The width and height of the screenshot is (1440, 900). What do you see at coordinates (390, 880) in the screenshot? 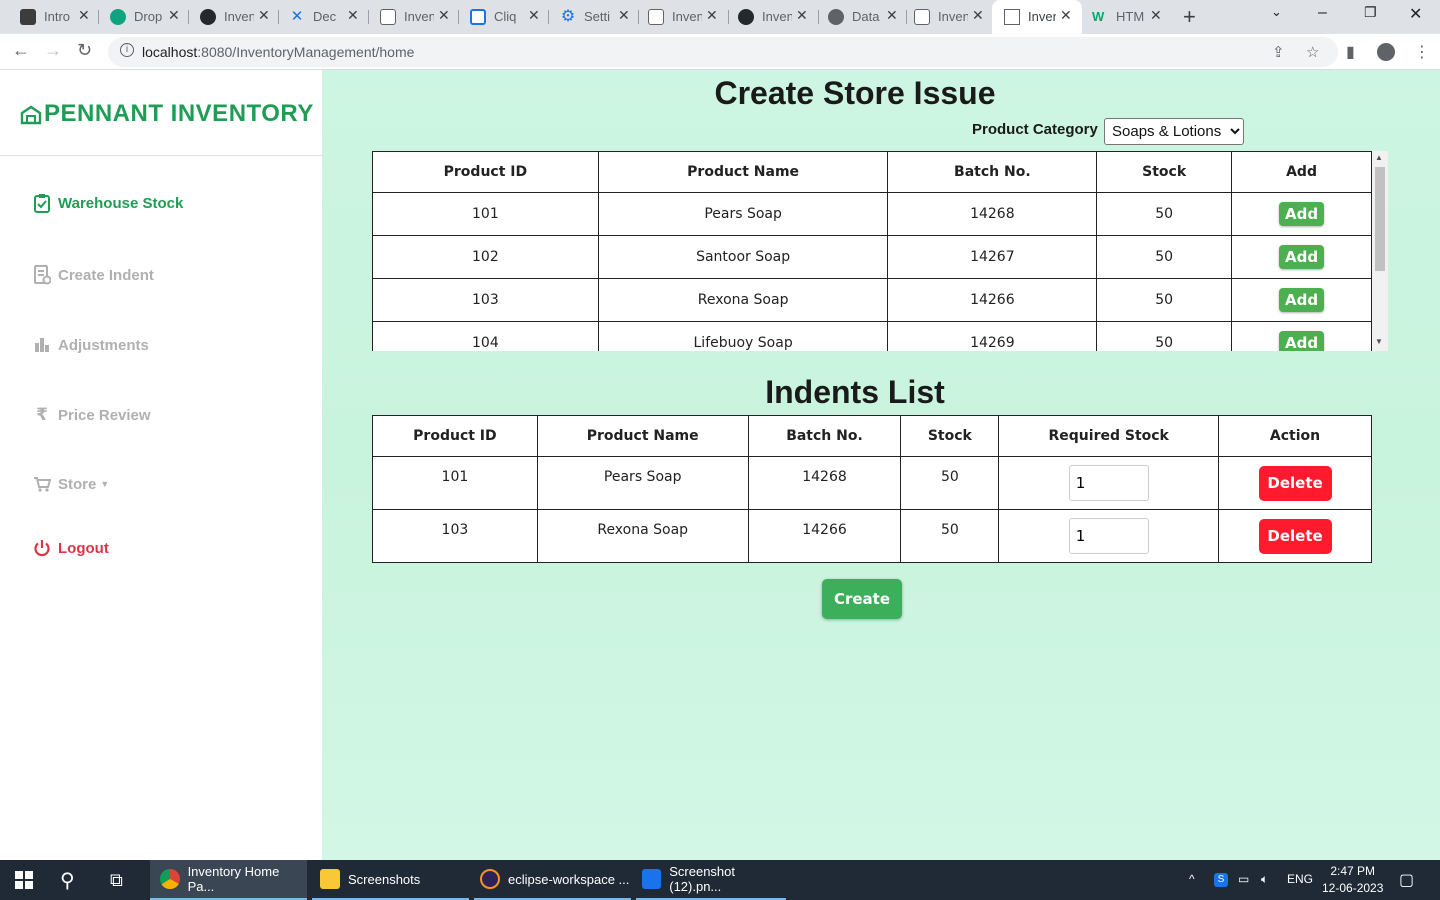
I see `taskbar-app-explorer: Screenshots` at bounding box center [390, 880].